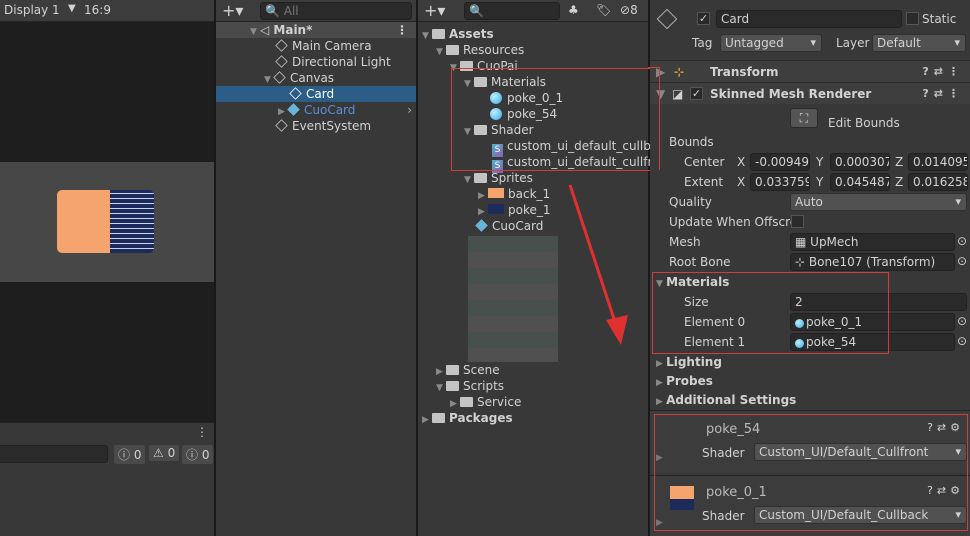 Image resolution: width=970 pixels, height=536 pixels. Describe the element at coordinates (703, 18) in the screenshot. I see `active-checkbox: ✓` at that location.